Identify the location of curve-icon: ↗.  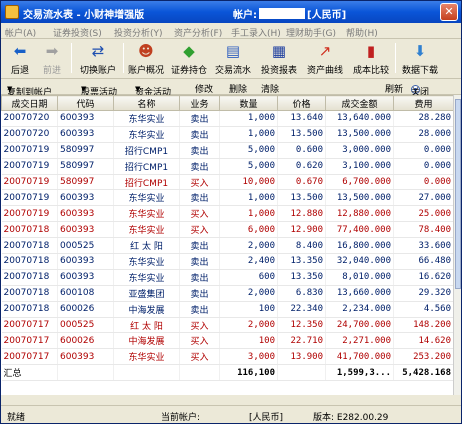
(325, 51).